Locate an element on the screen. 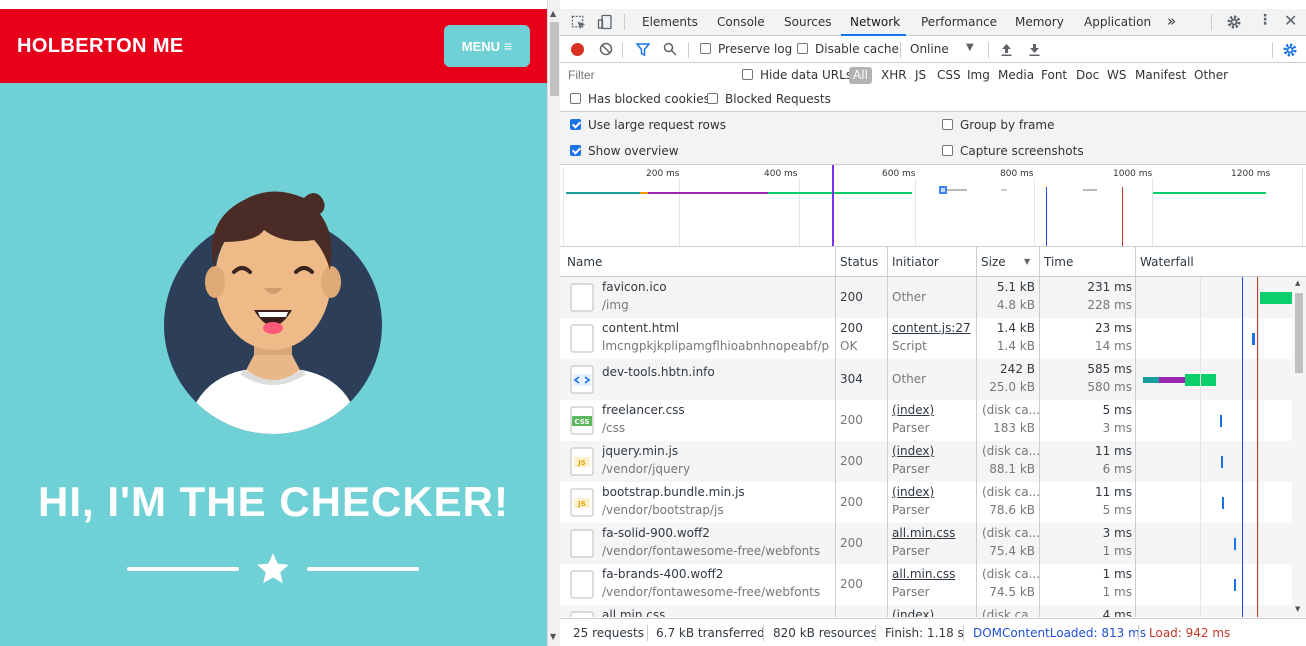 This screenshot has height=646, width=1306. brand-logo-text: HOLBERTON ME is located at coordinates (100, 46).